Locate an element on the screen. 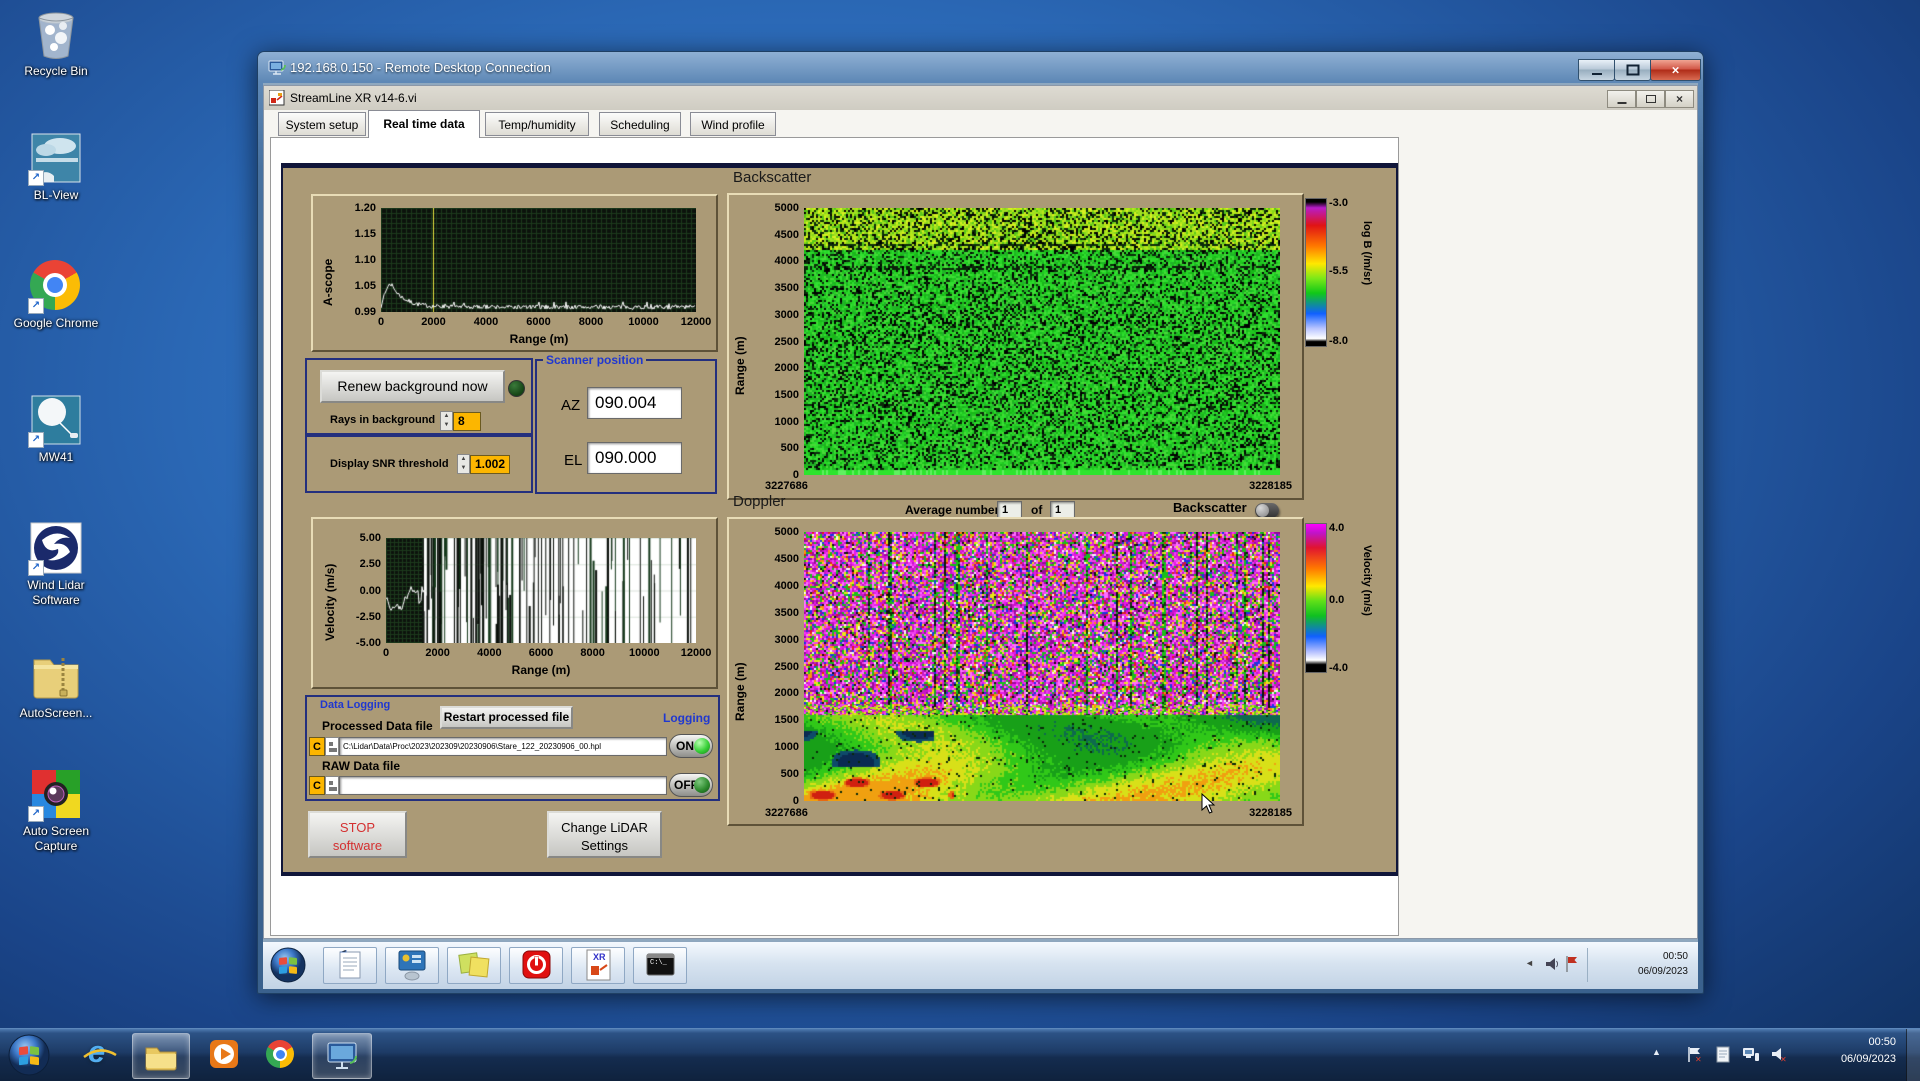 The width and height of the screenshot is (1920, 1083). remote-task-command-prompt: C:\_ is located at coordinates (660, 965).